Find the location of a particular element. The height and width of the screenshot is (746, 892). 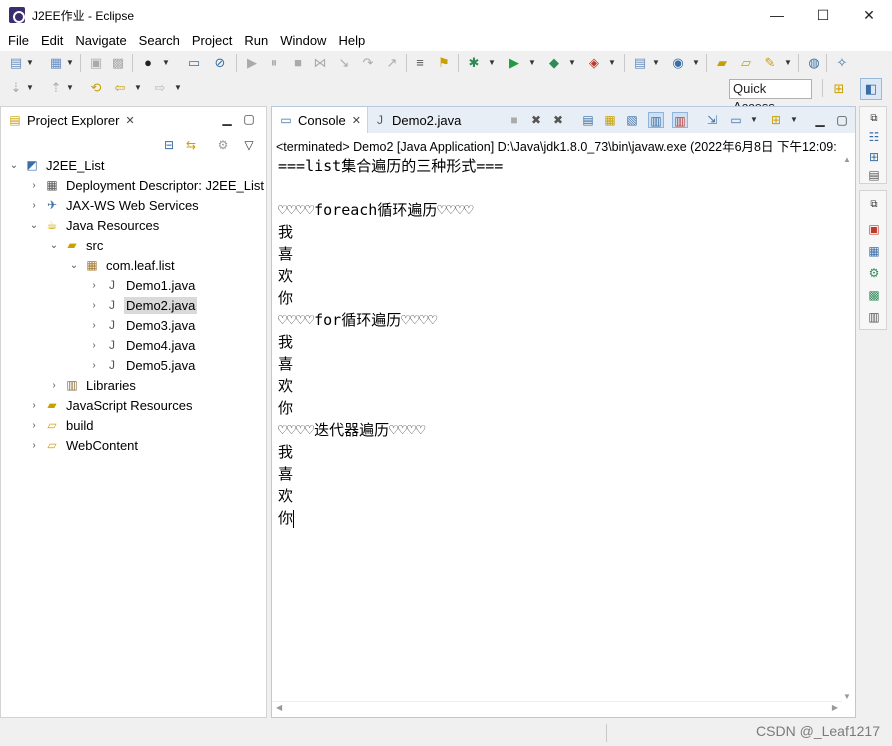

show-on-stderr-icon: ▥ is located at coordinates (680, 120).